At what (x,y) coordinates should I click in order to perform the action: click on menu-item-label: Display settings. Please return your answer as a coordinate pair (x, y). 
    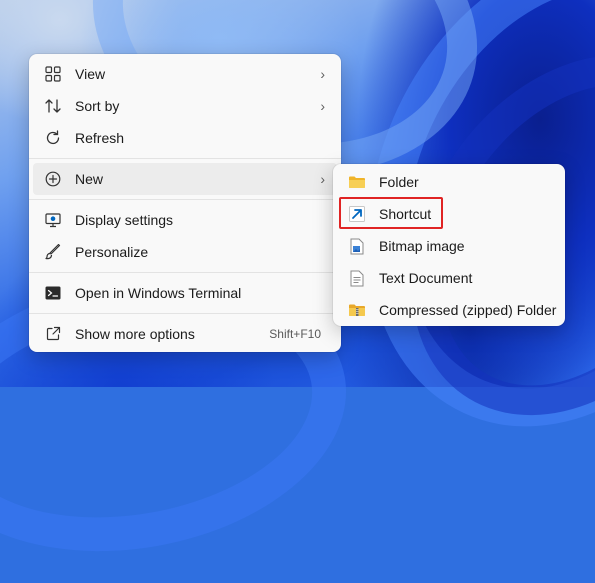
    Looking at the image, I should click on (124, 220).